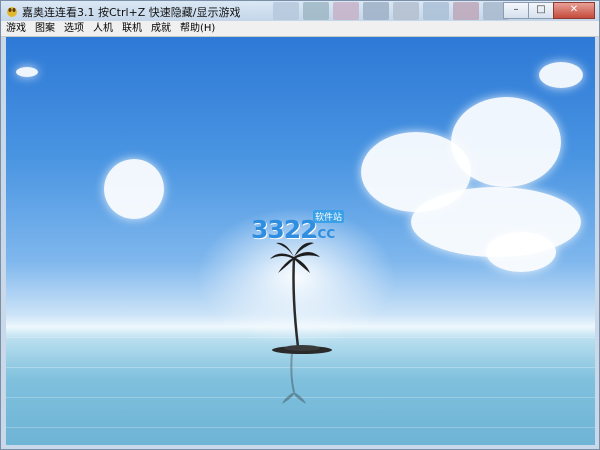 This screenshot has width=600, height=450. I want to click on minimize-button: –, so click(516, 10).